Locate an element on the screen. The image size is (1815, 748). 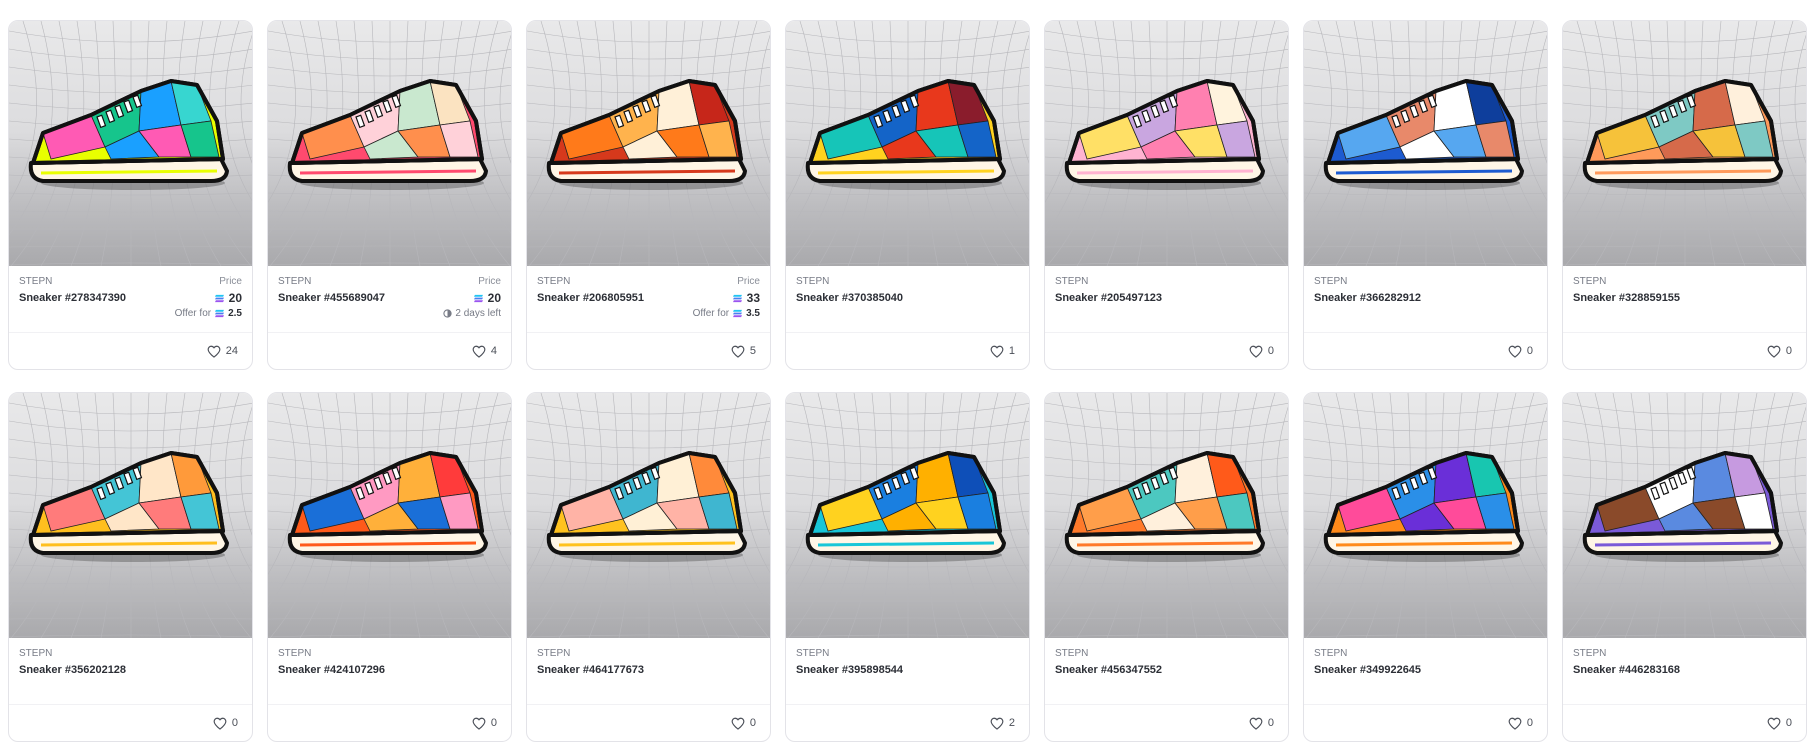
item-name: Sneaker #328859155 is located at coordinates (1627, 298).